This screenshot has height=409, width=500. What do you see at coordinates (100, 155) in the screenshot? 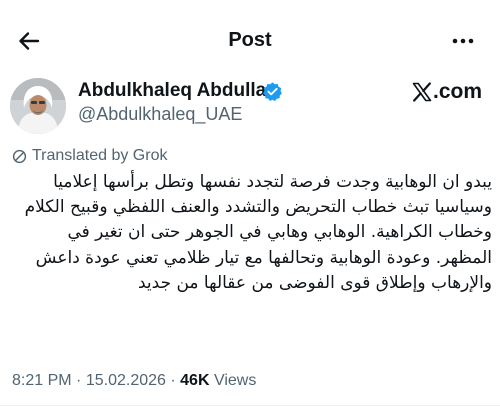
I see `translated-label: Translated by Grok` at bounding box center [100, 155].